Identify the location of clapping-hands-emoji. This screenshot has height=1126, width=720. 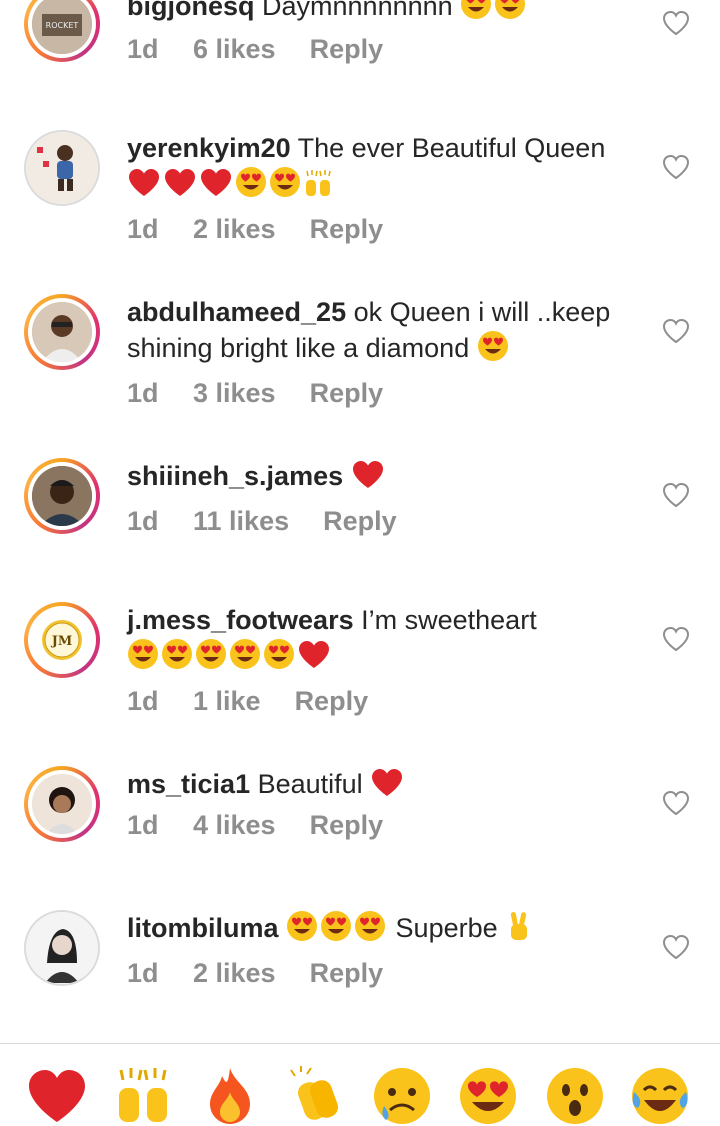
(317, 1096).